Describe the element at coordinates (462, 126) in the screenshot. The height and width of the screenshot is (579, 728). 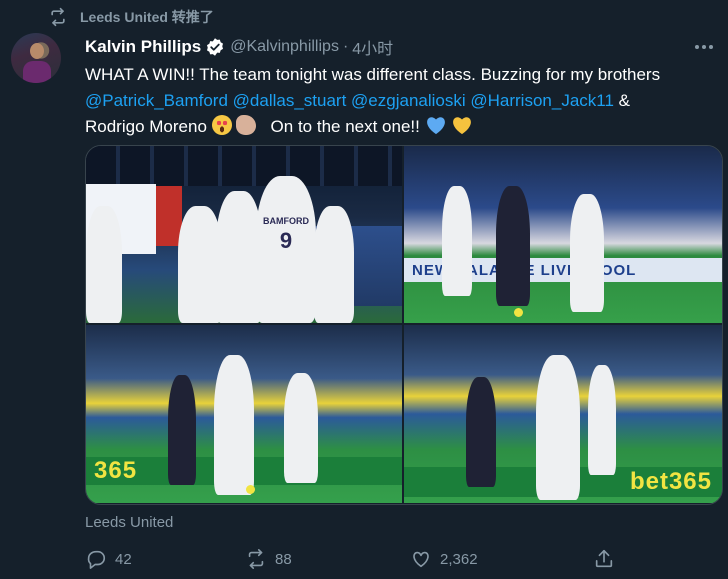
I see `yellow-heart-emoji` at that location.